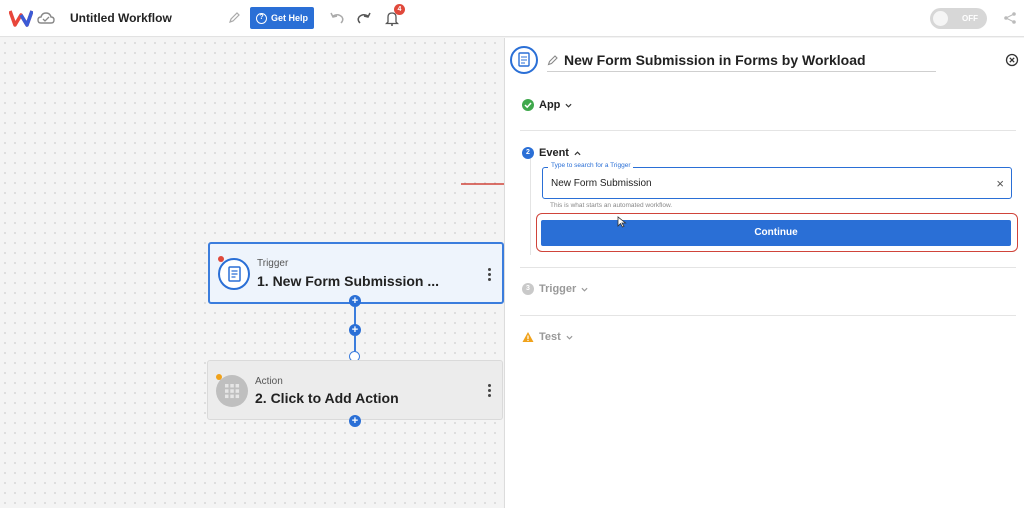  What do you see at coordinates (221, 259) in the screenshot?
I see `trigger-status-dot` at bounding box center [221, 259].